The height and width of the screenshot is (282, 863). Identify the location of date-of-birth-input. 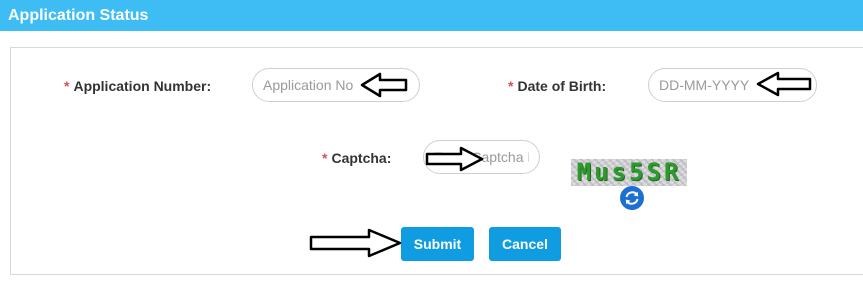
(732, 85).